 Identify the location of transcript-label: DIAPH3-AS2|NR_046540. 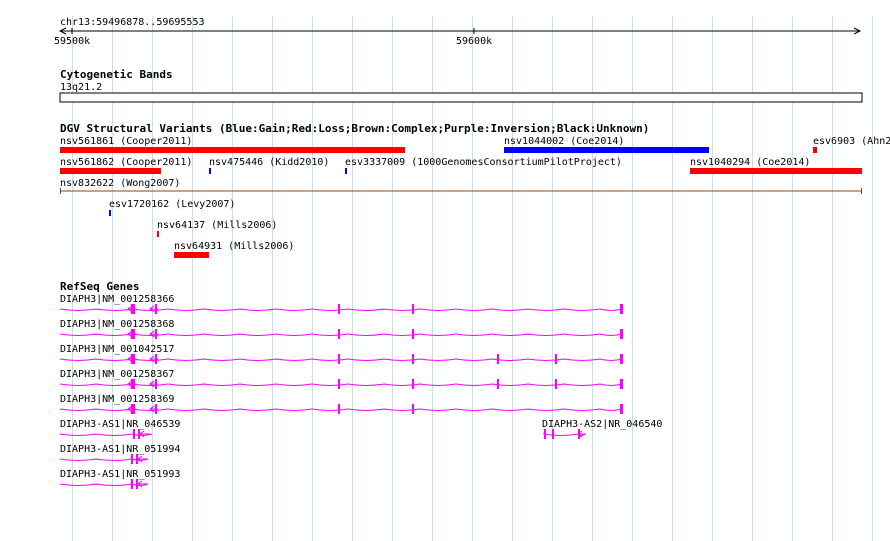
(602, 424).